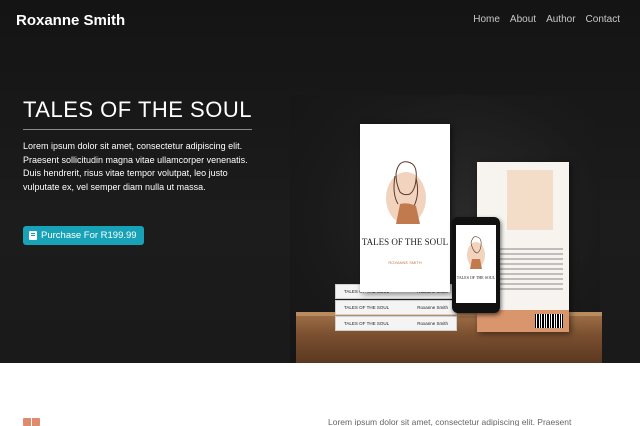 The height and width of the screenshot is (426, 640). Describe the element at coordinates (70, 20) in the screenshot. I see `brand-name: Roxanne Smith` at that location.